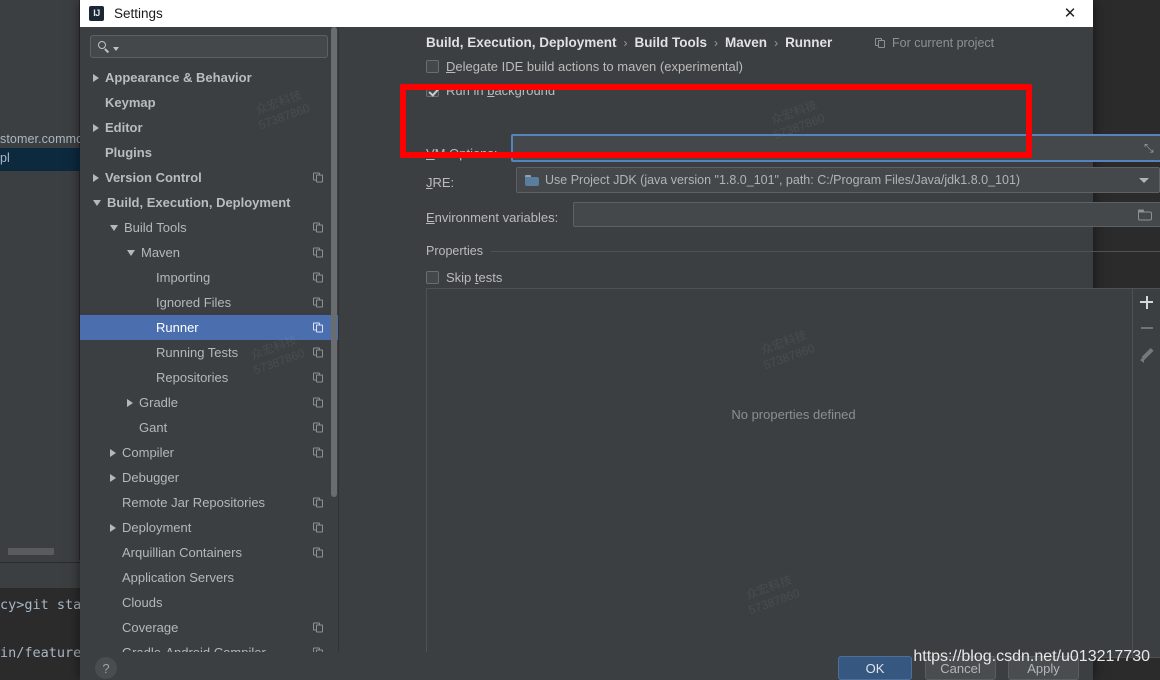  What do you see at coordinates (866, 214) in the screenshot?
I see `environment-variables-input` at bounding box center [866, 214].